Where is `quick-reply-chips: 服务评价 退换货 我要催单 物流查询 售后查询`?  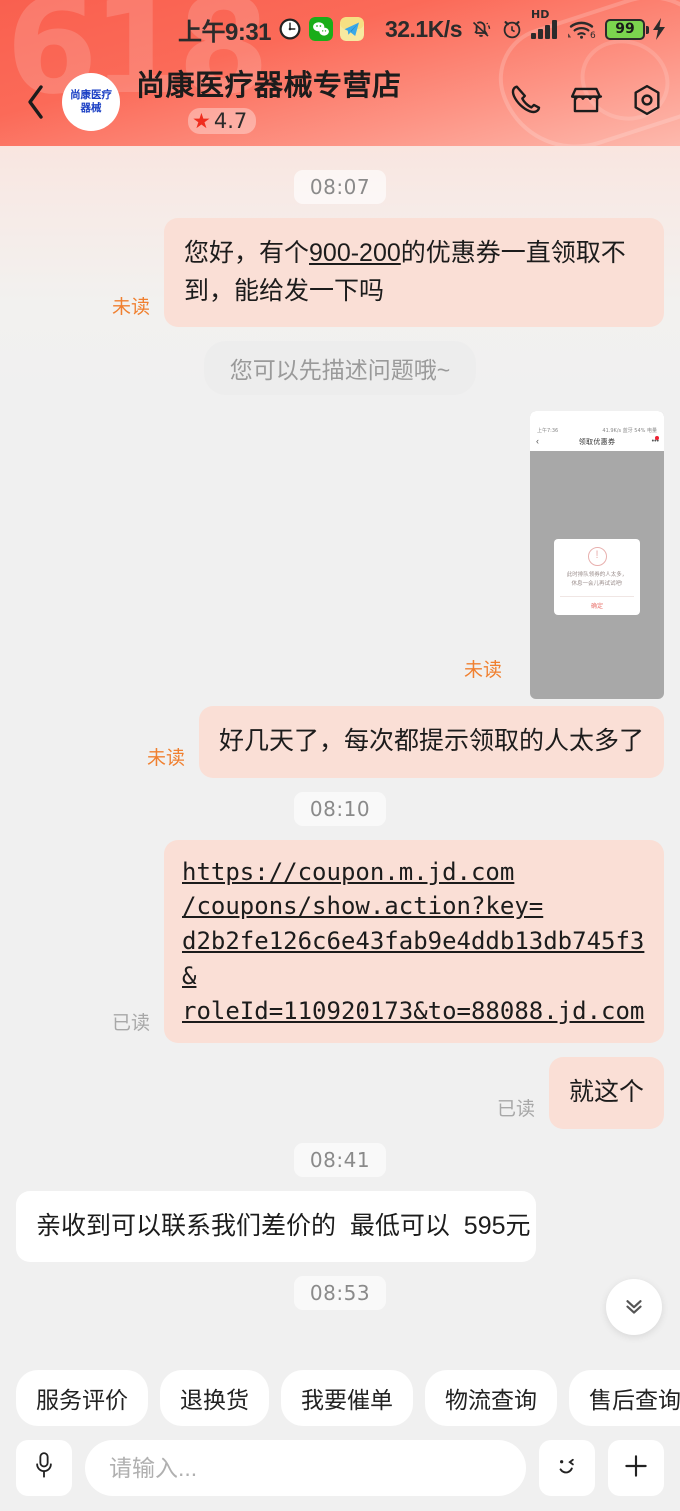 quick-reply-chips: 服务评价 退换货 我要催单 物流查询 售后查询 is located at coordinates (340, 1393).